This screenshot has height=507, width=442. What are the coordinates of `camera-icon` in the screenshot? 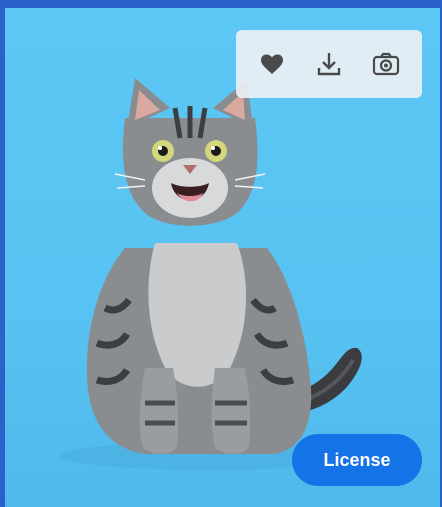 It's located at (385, 64).